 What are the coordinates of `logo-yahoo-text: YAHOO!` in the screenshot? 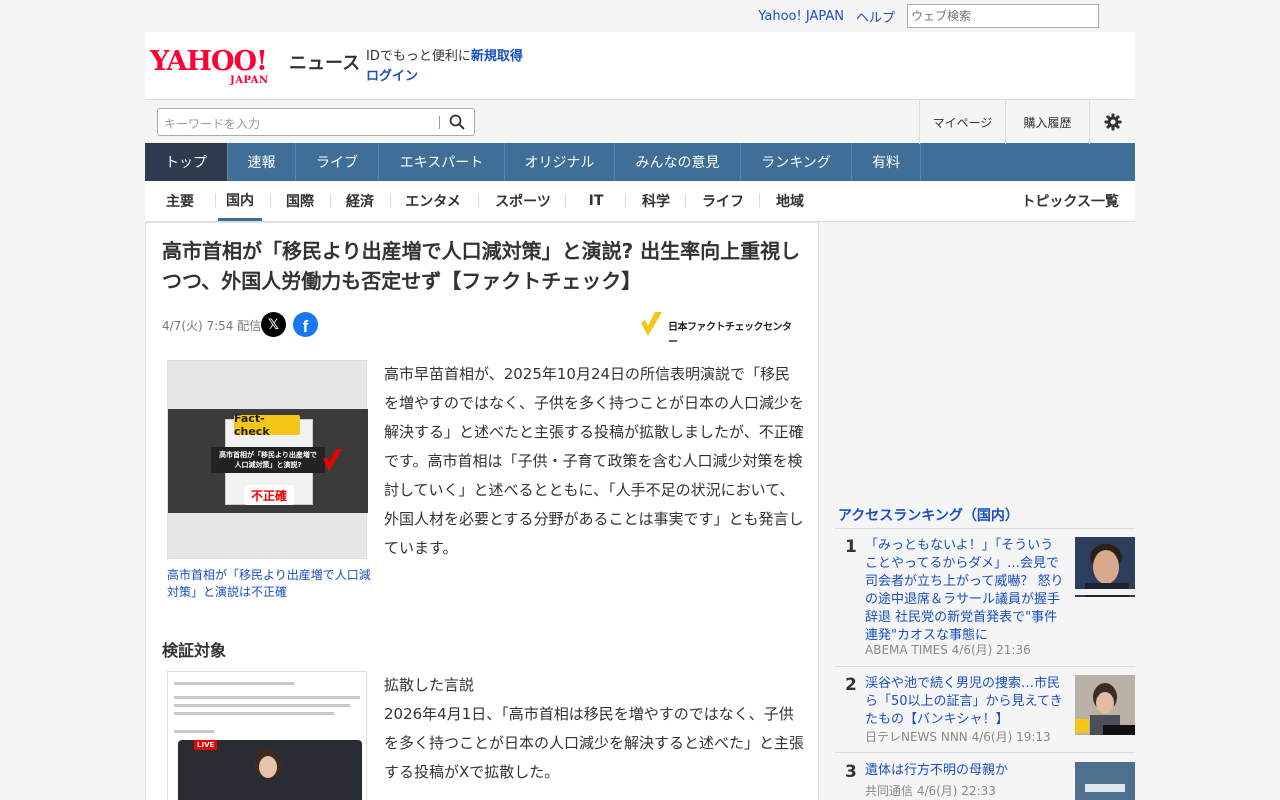 It's located at (209, 61).